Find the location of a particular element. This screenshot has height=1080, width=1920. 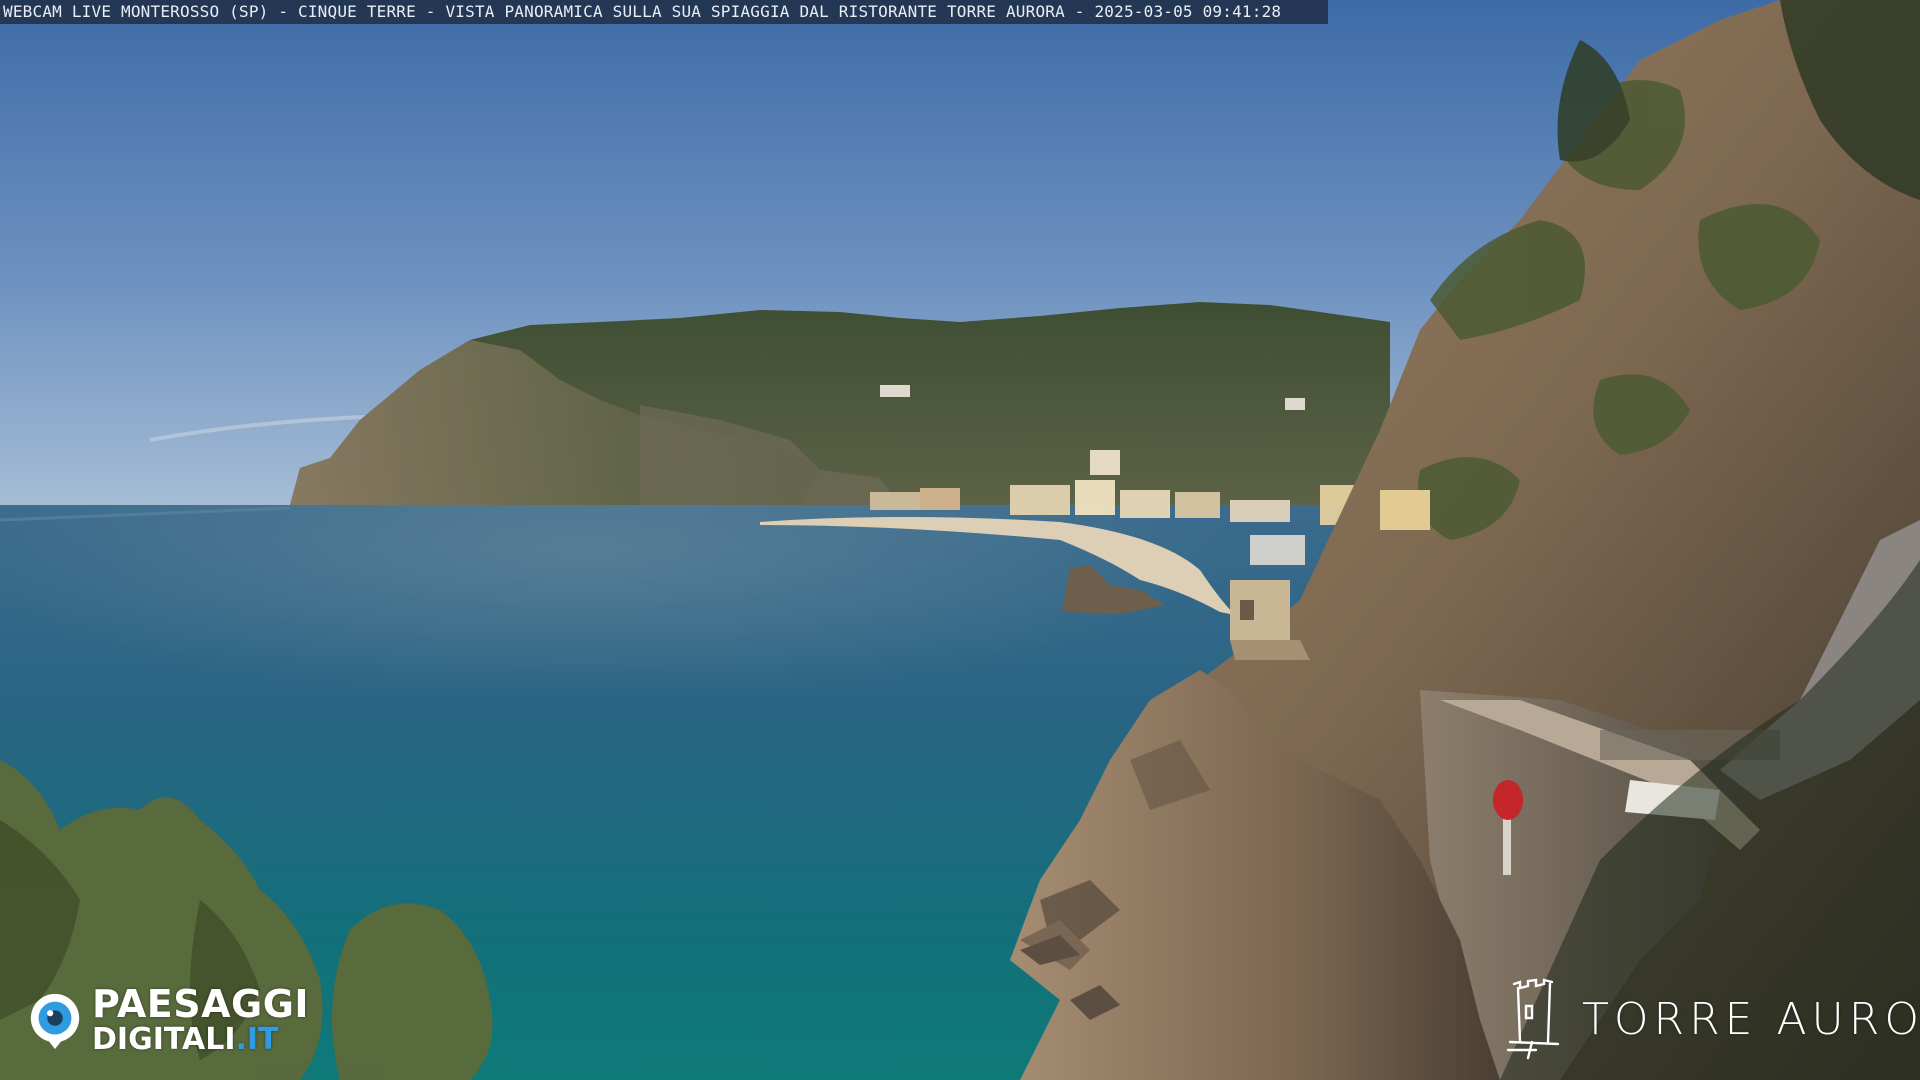

torre-aurora-logo: TORRE AURORA is located at coordinates (1713, 1019).